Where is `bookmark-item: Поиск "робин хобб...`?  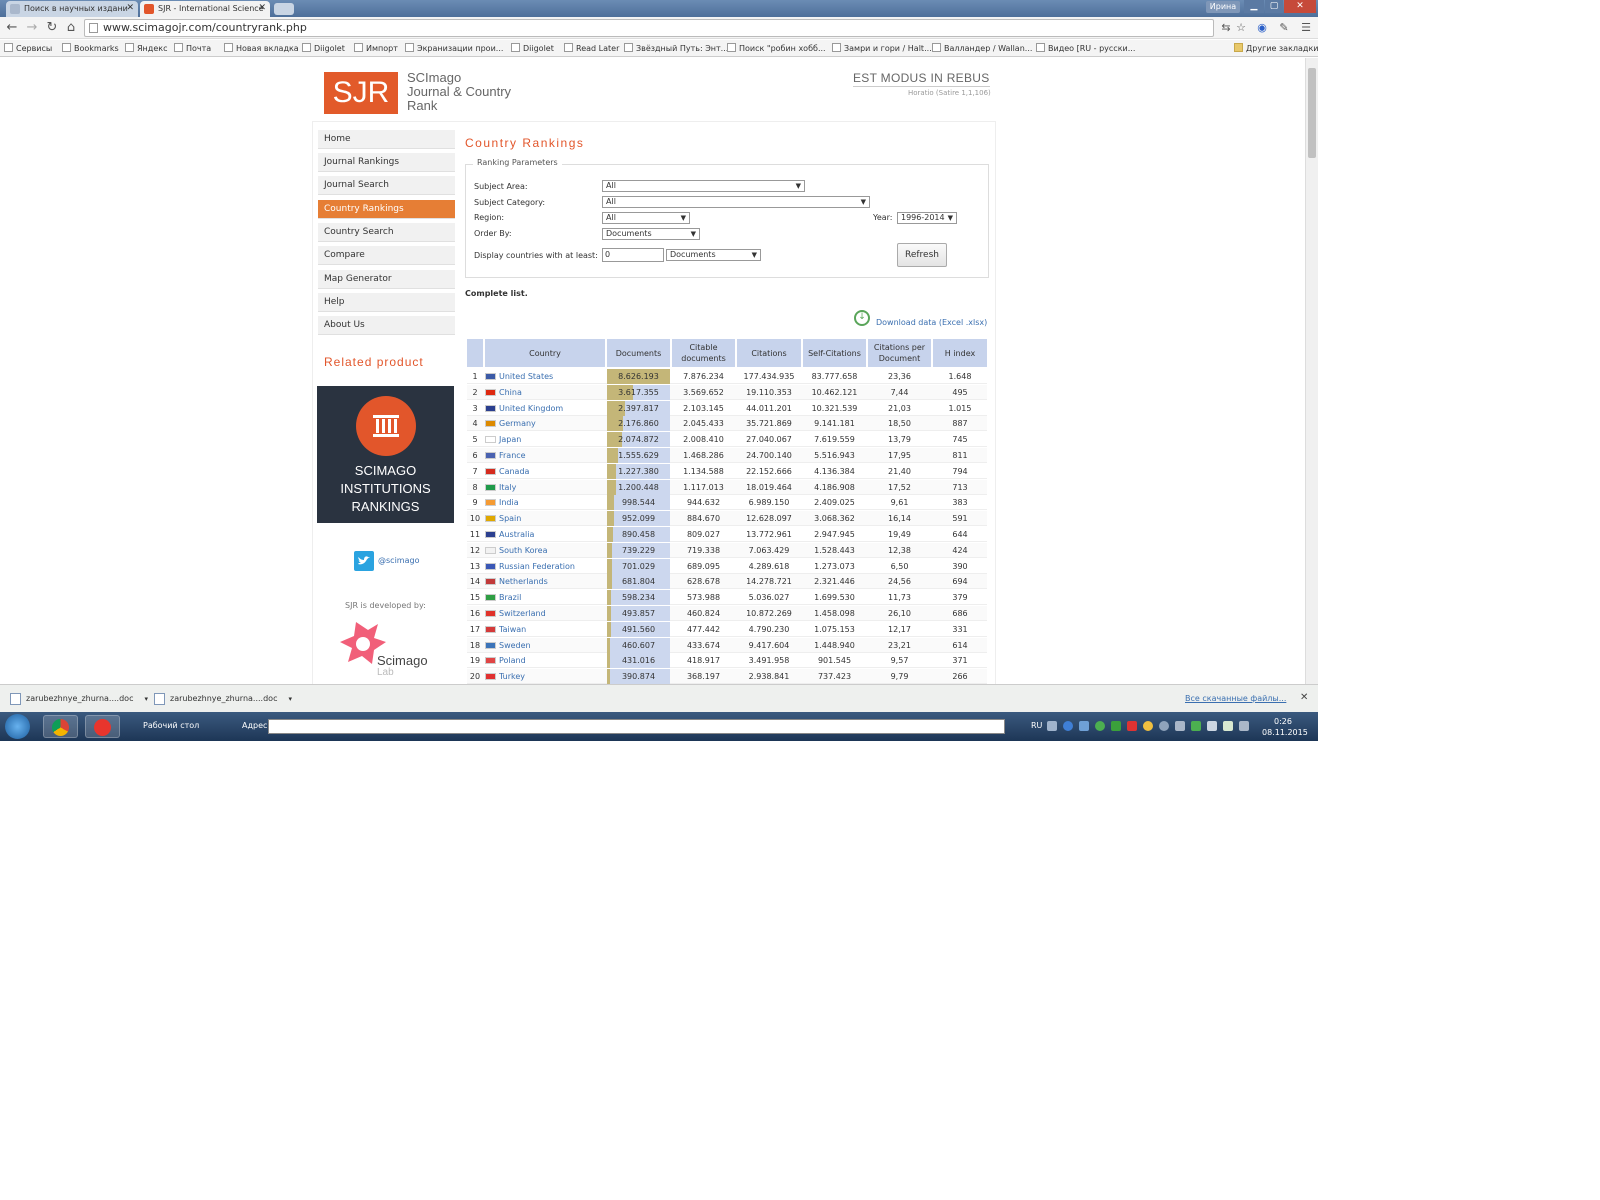
bookmark-item: Поиск "робин хобб... is located at coordinates (776, 48).